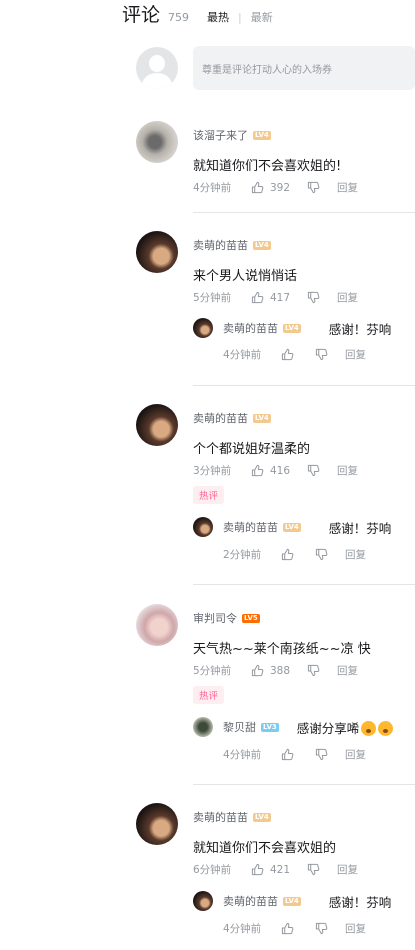  What do you see at coordinates (239, 727) in the screenshot?
I see `reply-username: 黎贝甜` at bounding box center [239, 727].